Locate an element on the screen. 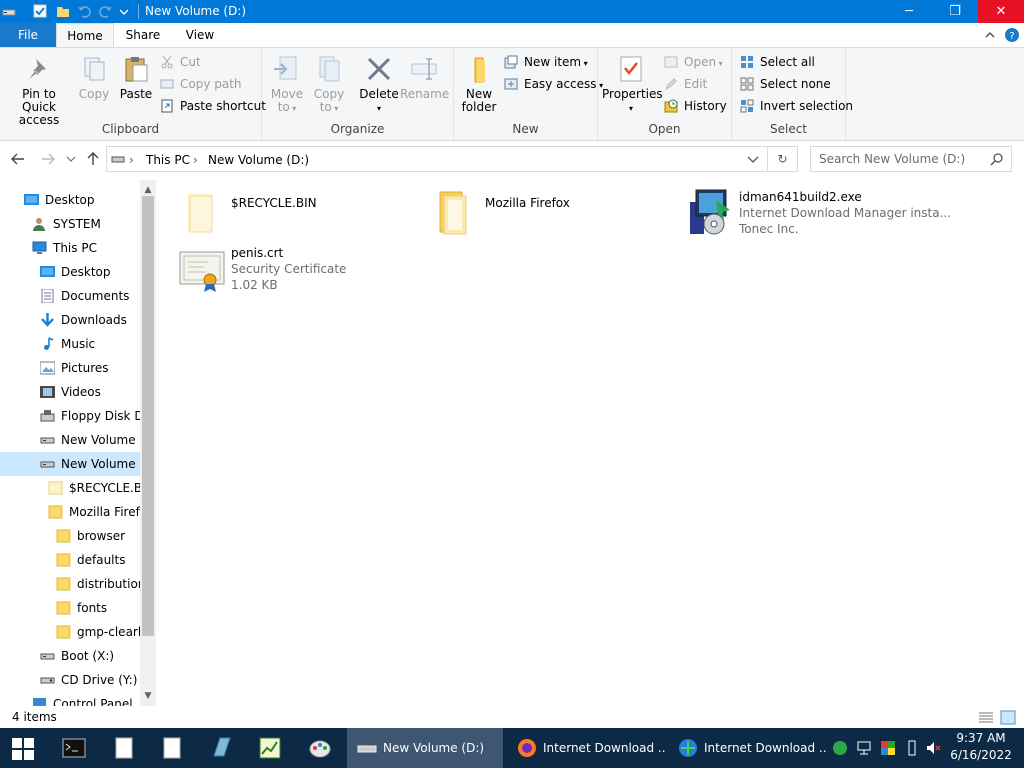  command-prompt-icon is located at coordinates (74, 748).